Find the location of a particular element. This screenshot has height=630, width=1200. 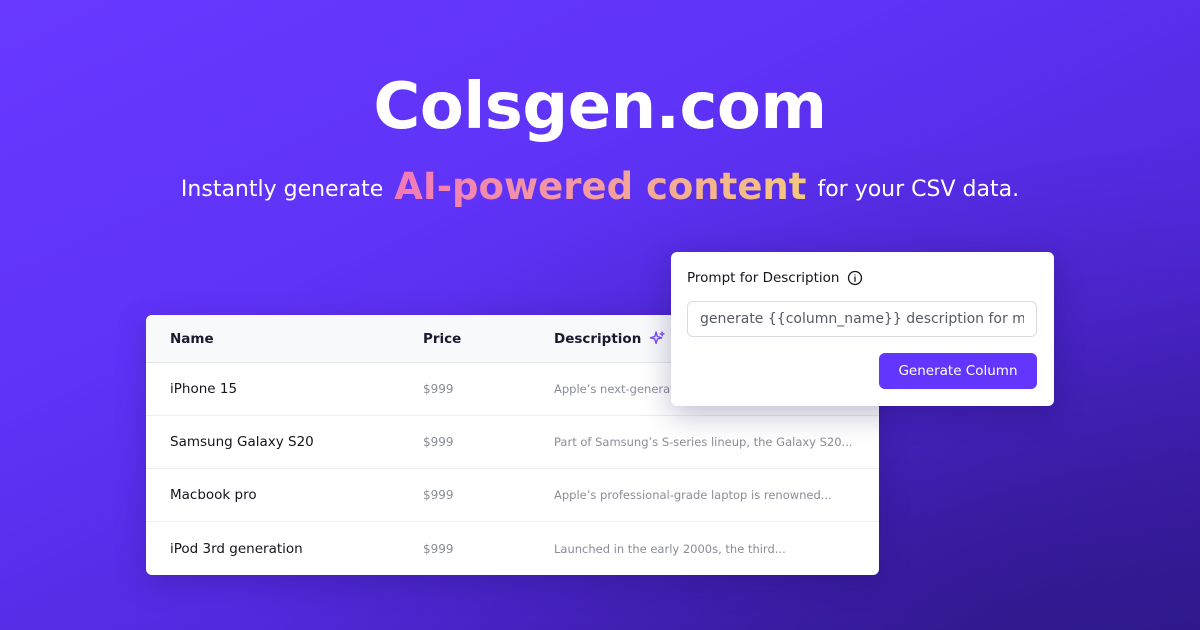

prompt-label-text: Prompt for Description is located at coordinates (763, 278).